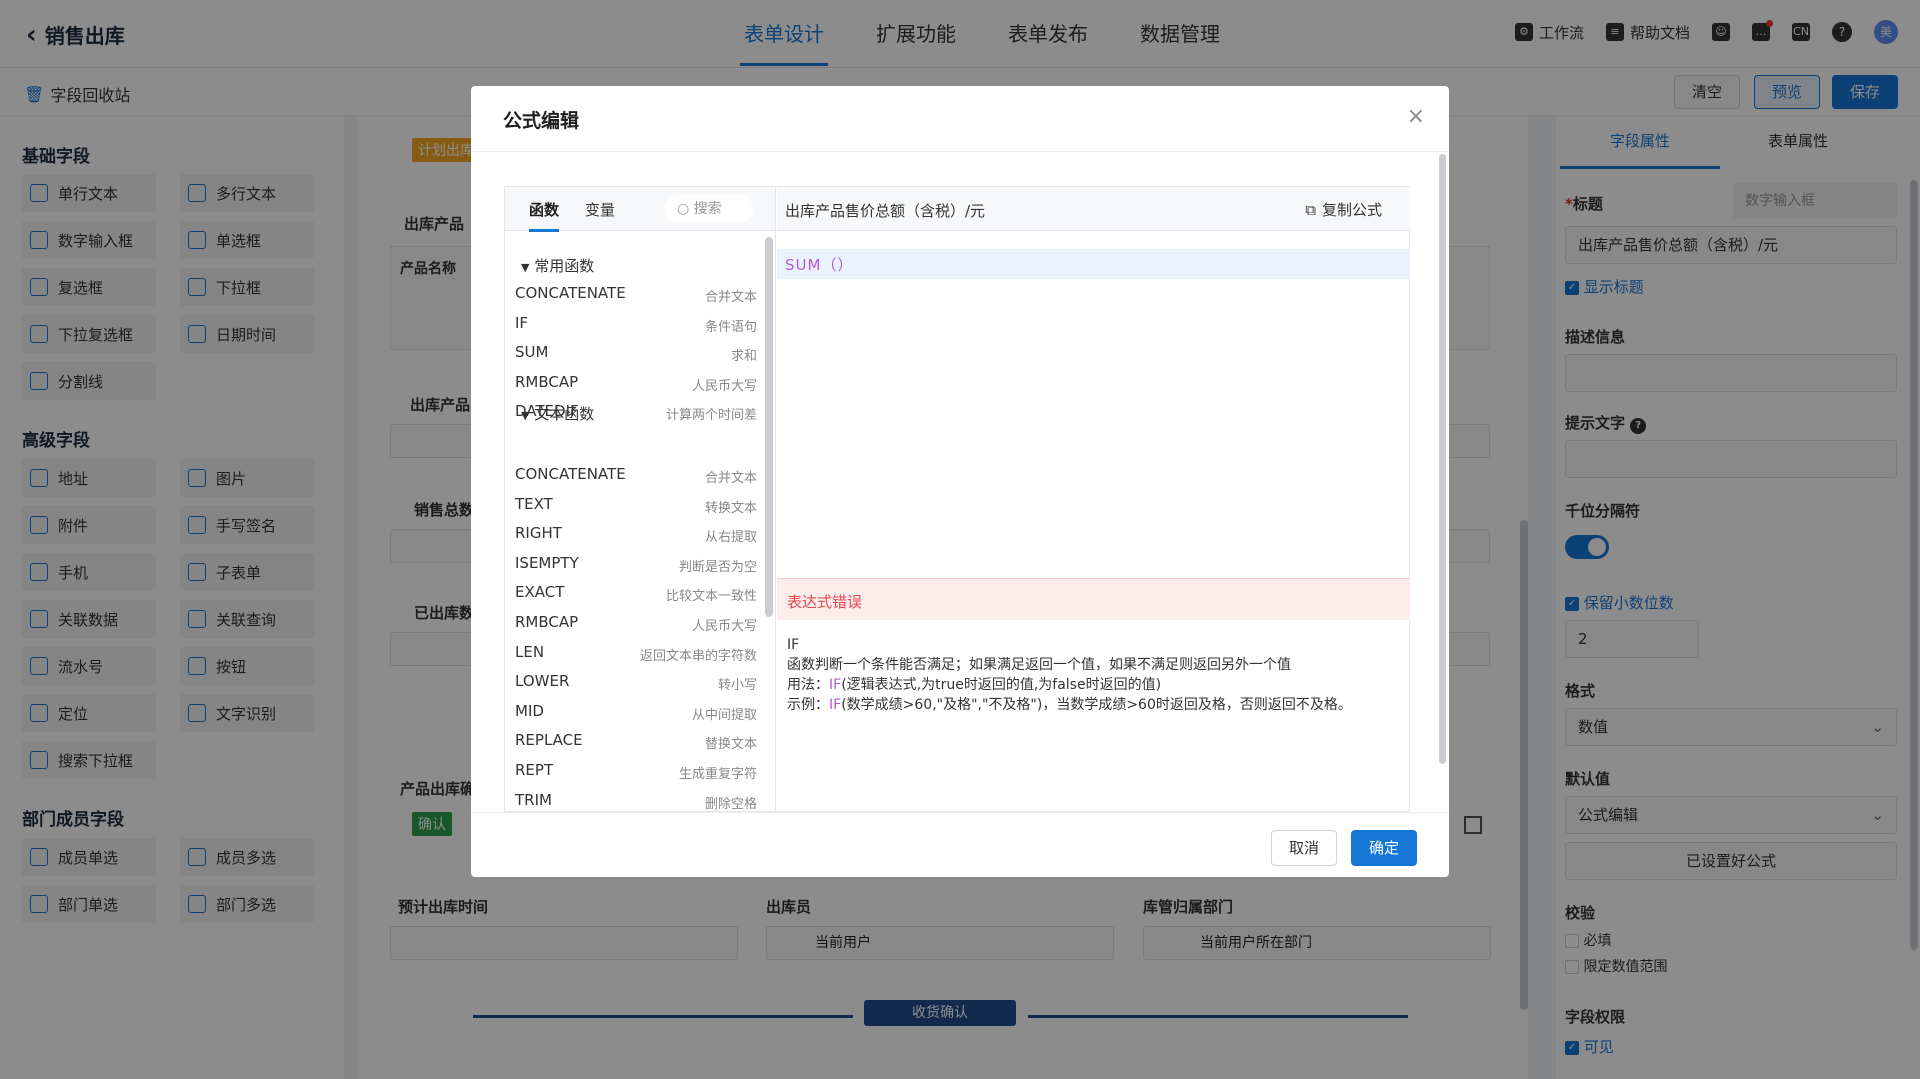  What do you see at coordinates (636, 802) in the screenshot?
I see `function-item: TRIM 删除空格` at bounding box center [636, 802].